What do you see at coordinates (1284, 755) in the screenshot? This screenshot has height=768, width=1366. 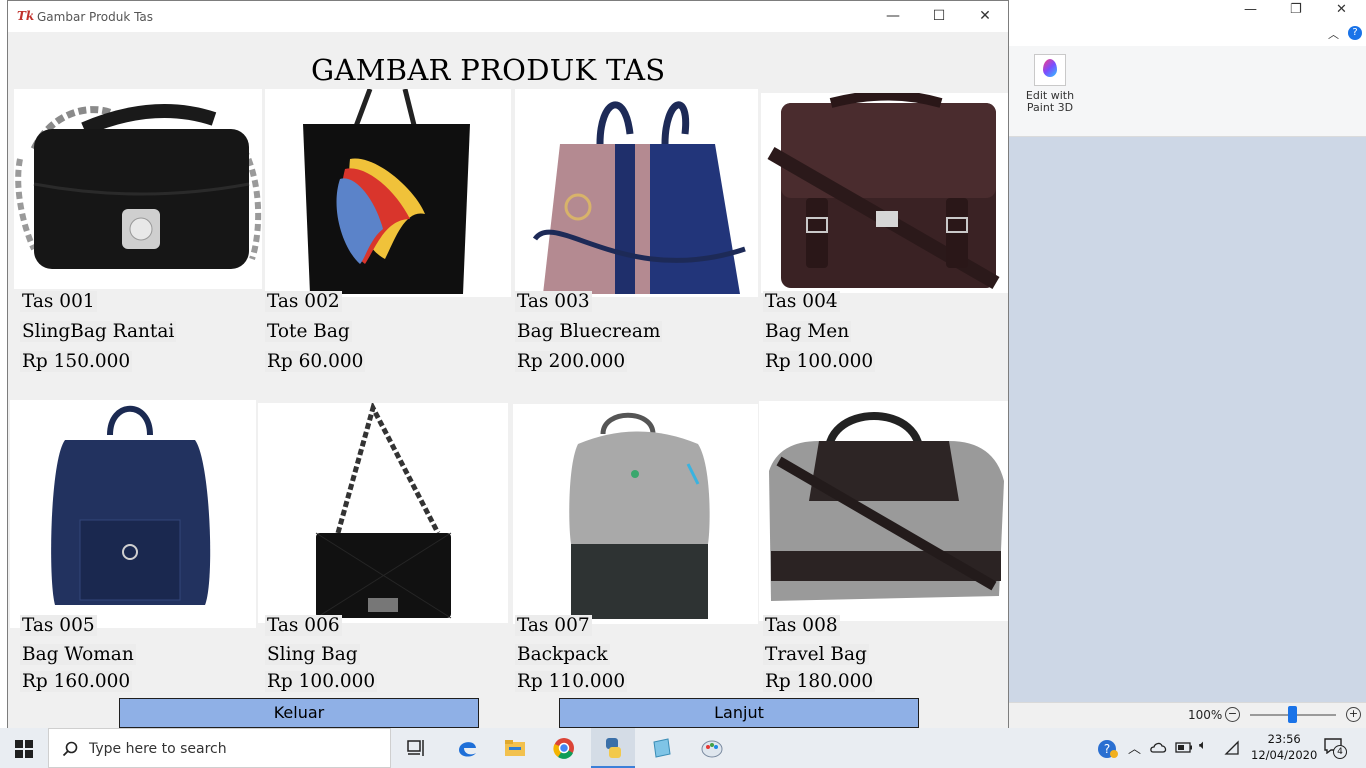 I see `clock-date: 12/04/2020` at bounding box center [1284, 755].